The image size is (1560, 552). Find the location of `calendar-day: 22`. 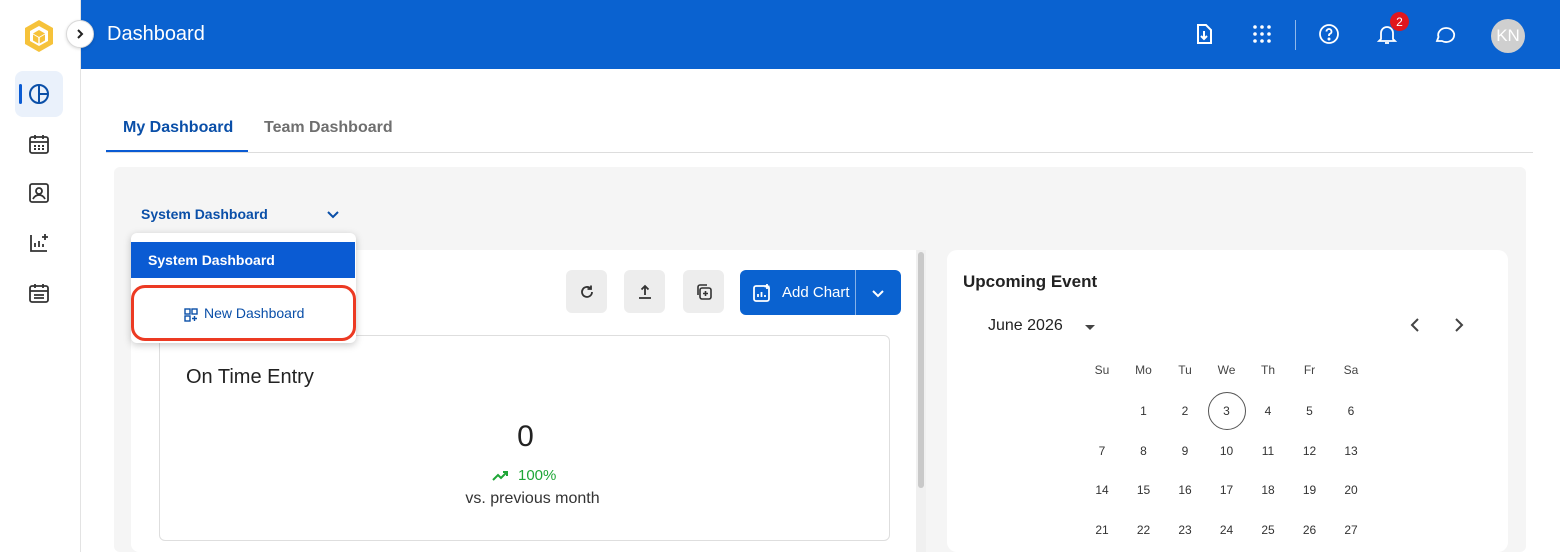

calendar-day: 22 is located at coordinates (1144, 530).